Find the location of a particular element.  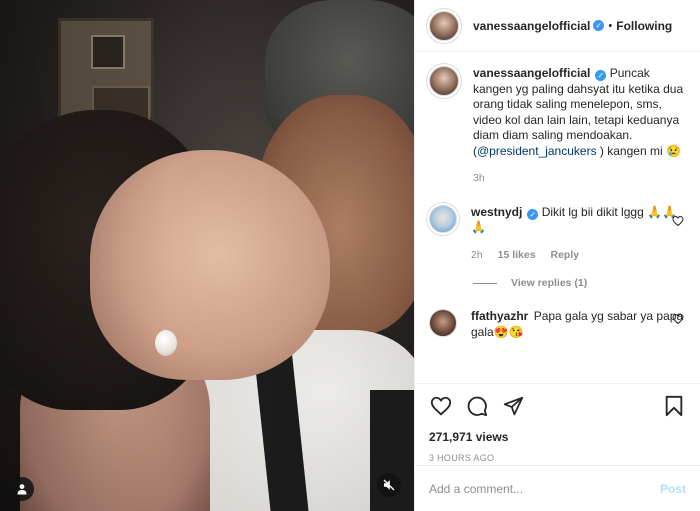

caption-time: 3h is located at coordinates (479, 178).